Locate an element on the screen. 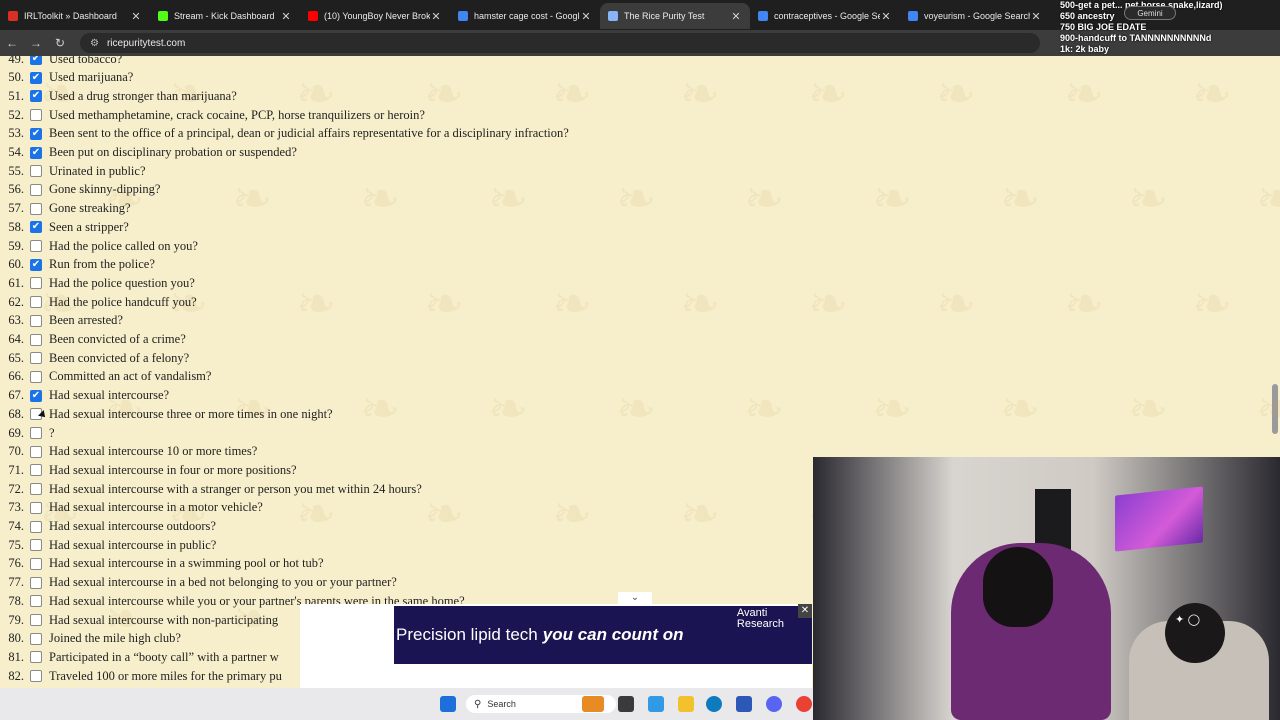 Image resolution: width=1280 pixels, height=720 pixels. question-row: 55. Urinated in public? is located at coordinates (72, 171).